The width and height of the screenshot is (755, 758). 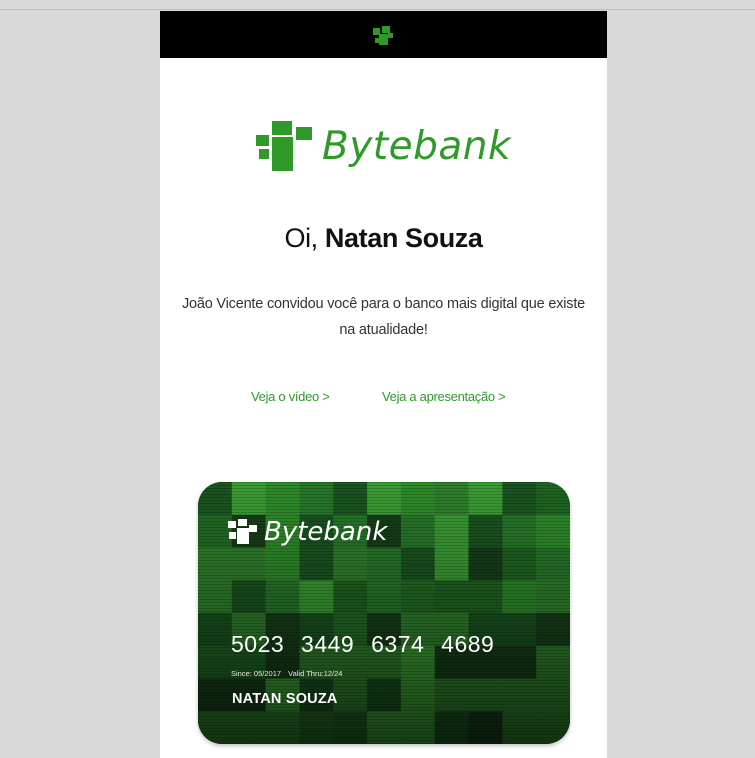 What do you see at coordinates (285, 699) in the screenshot?
I see `card-holder-name: NATAN SOUZA` at bounding box center [285, 699].